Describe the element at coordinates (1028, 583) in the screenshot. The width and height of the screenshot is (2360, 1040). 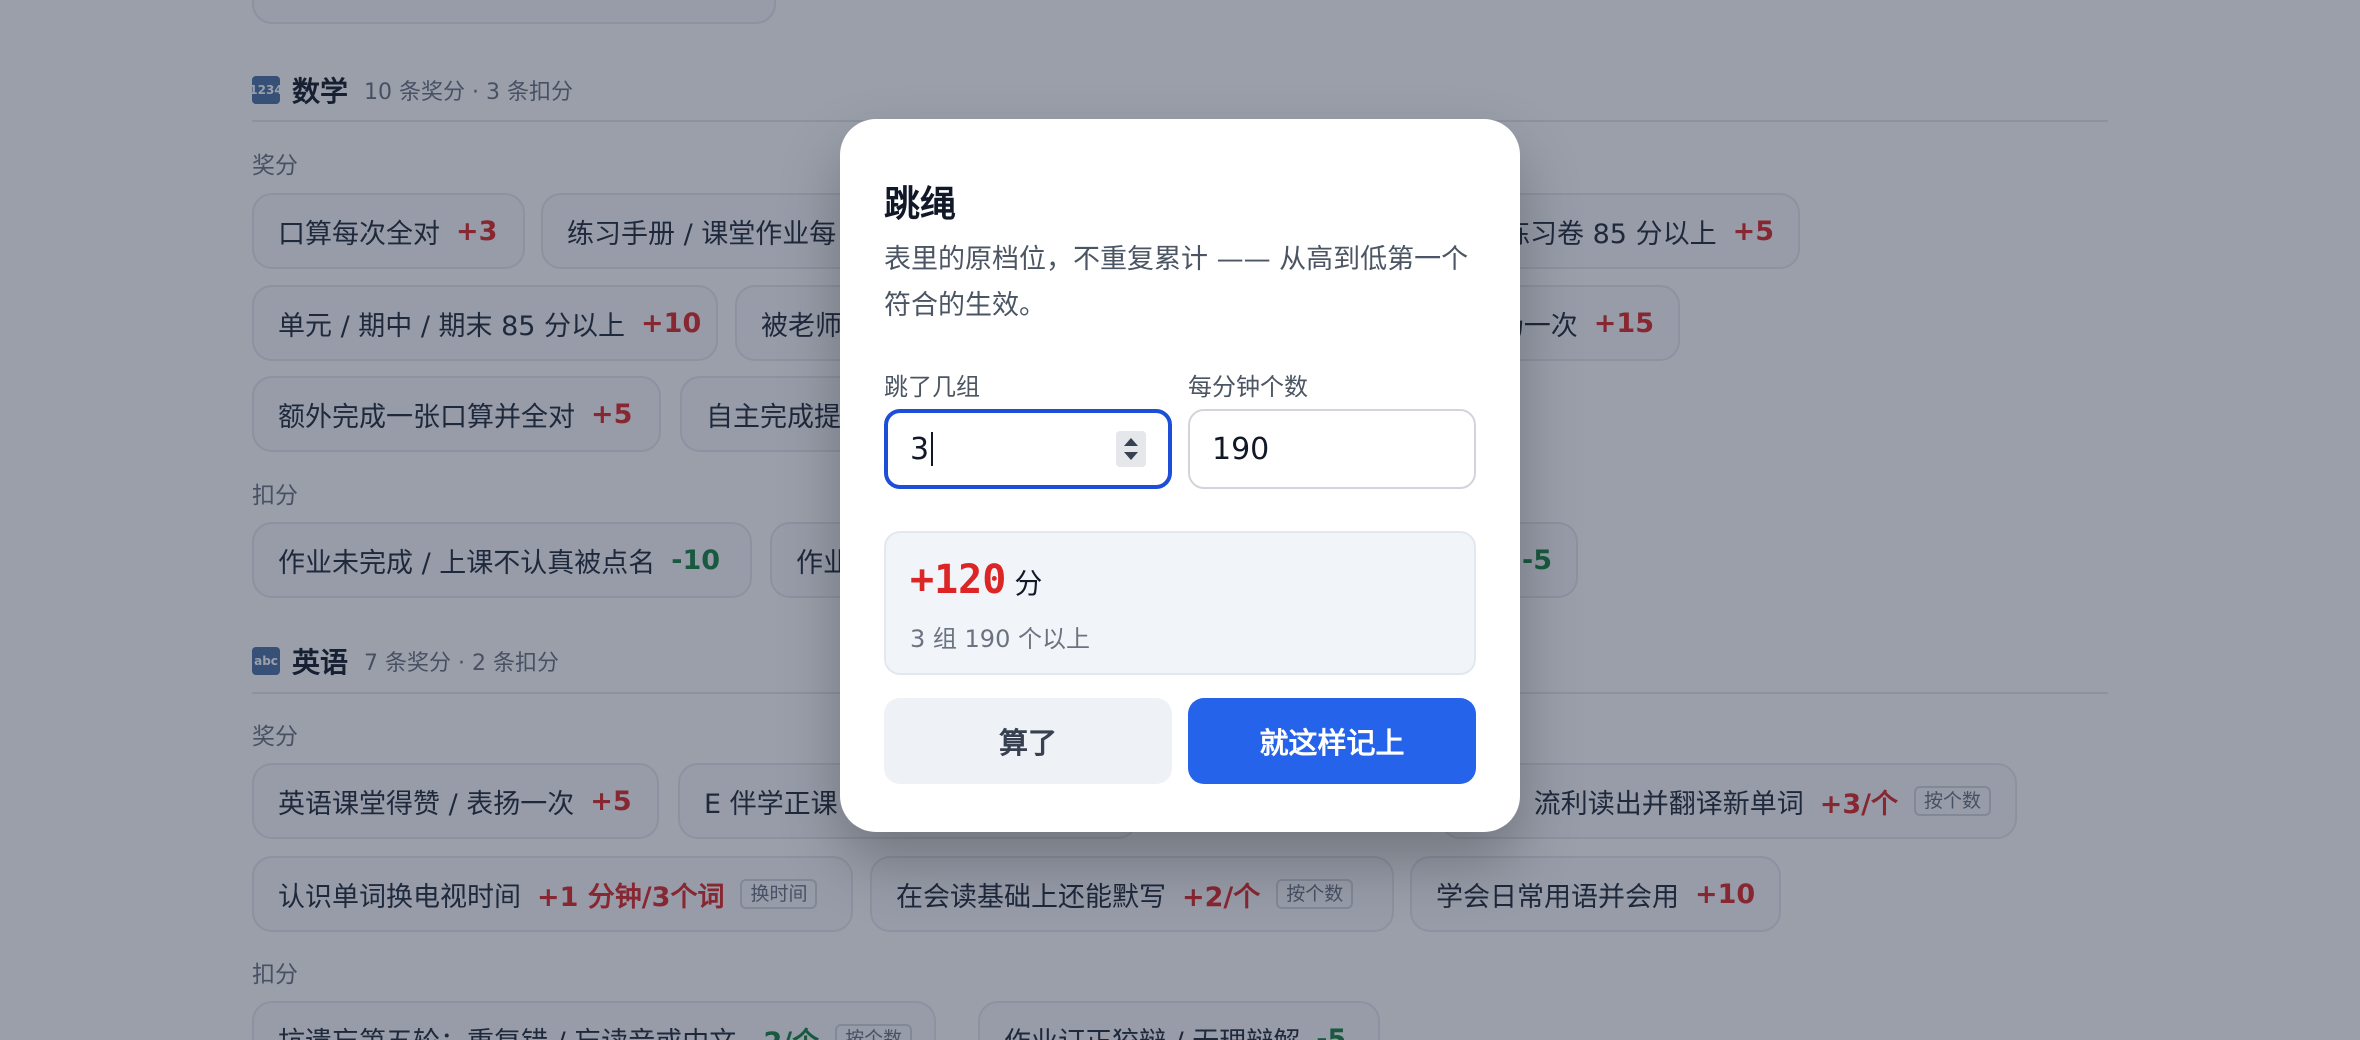
I see `result-unit: 分` at that location.